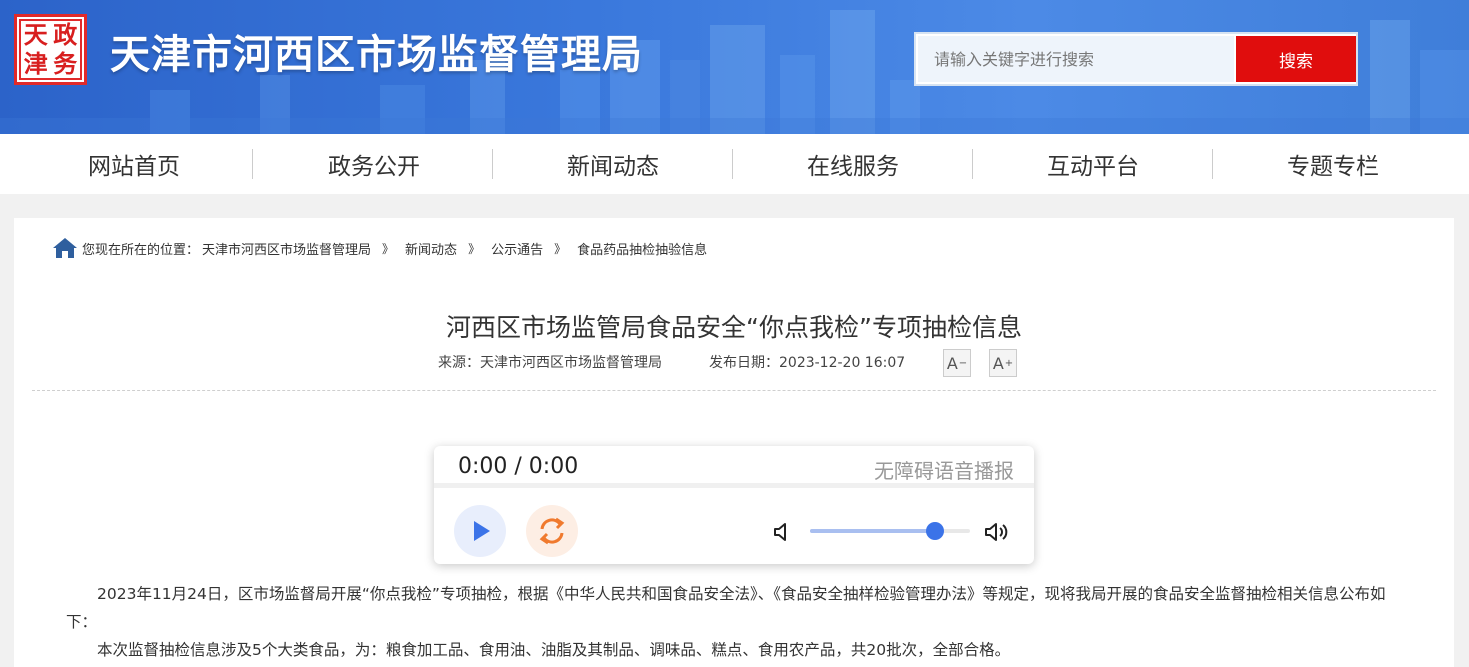  What do you see at coordinates (376, 51) in the screenshot?
I see `site-title: 天津市河西区市场监督管理局` at bounding box center [376, 51].